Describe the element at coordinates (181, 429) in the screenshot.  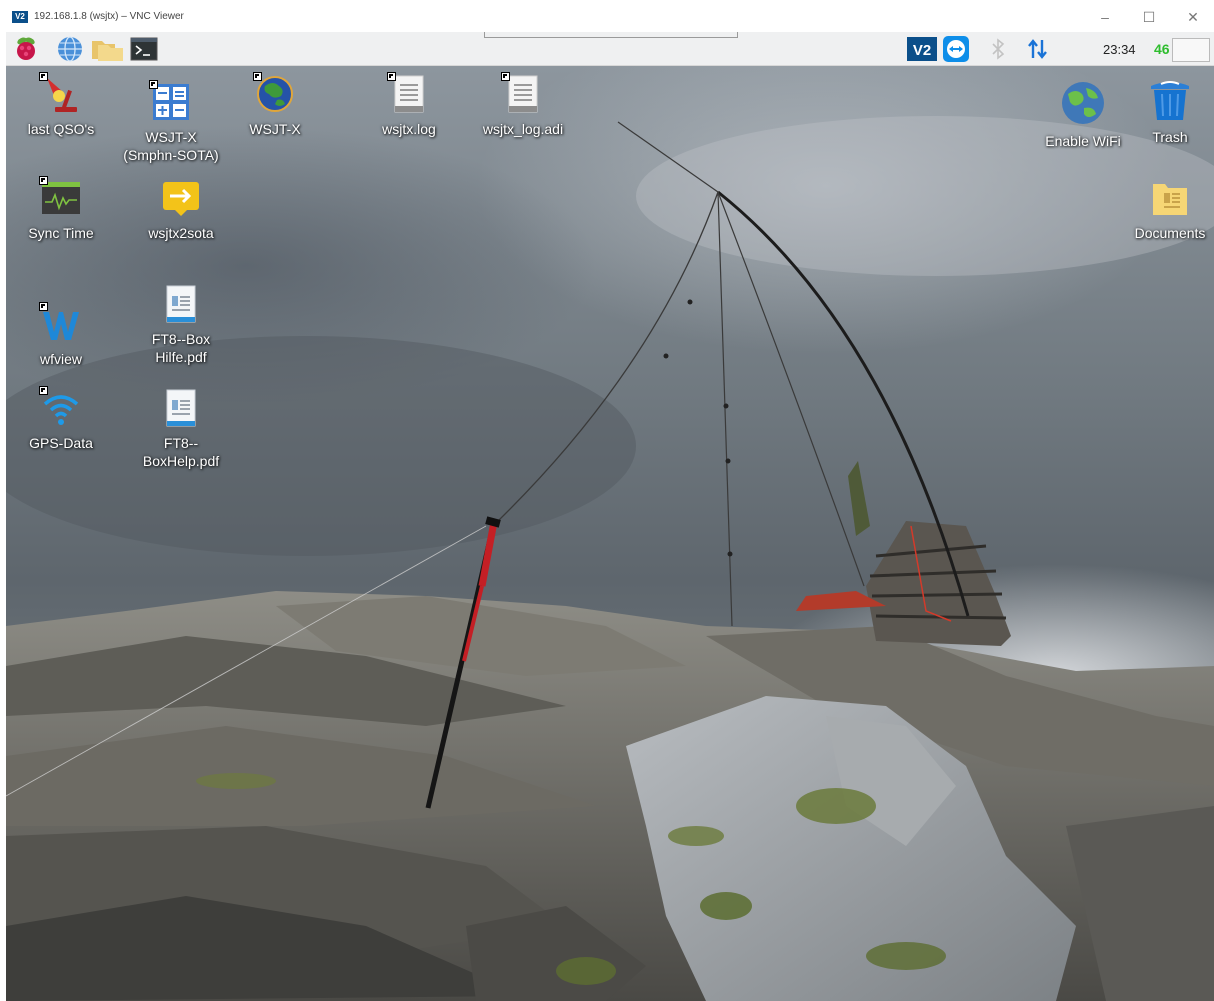
I see `ft8-boxhelp-icon: FT8-- BoxHelp.pdf` at that location.